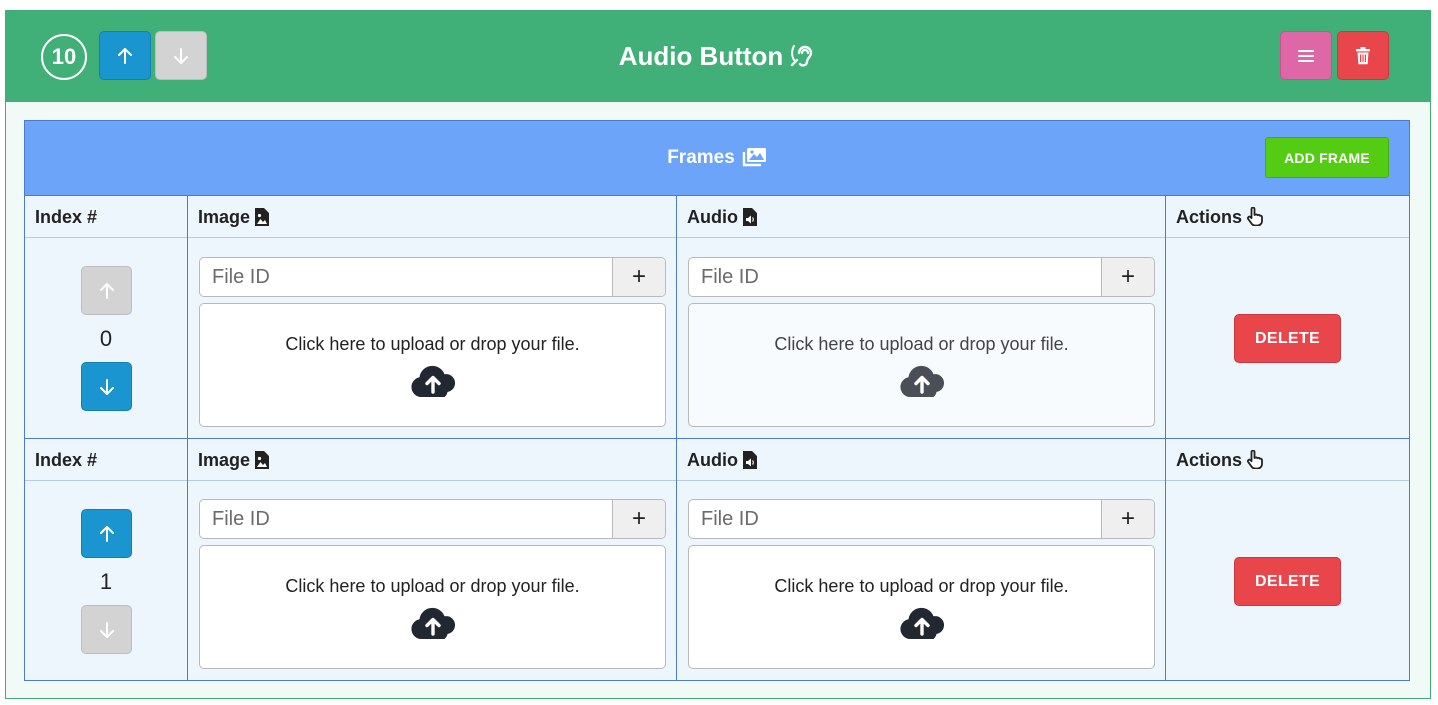 The width and height of the screenshot is (1438, 705). I want to click on ear-listen-icon, so click(802, 56).